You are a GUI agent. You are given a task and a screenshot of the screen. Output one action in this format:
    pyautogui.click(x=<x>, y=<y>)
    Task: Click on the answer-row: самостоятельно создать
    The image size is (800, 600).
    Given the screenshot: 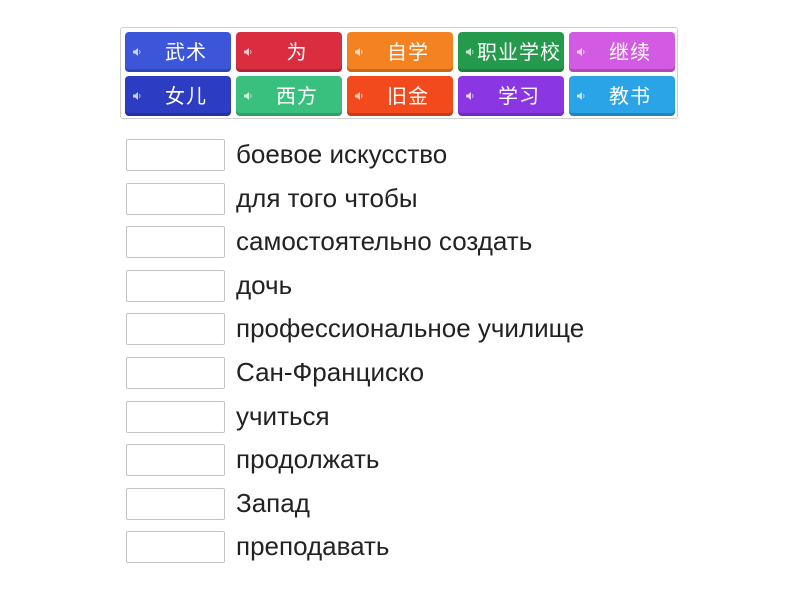 What is the action you would take?
    pyautogui.click(x=426, y=248)
    